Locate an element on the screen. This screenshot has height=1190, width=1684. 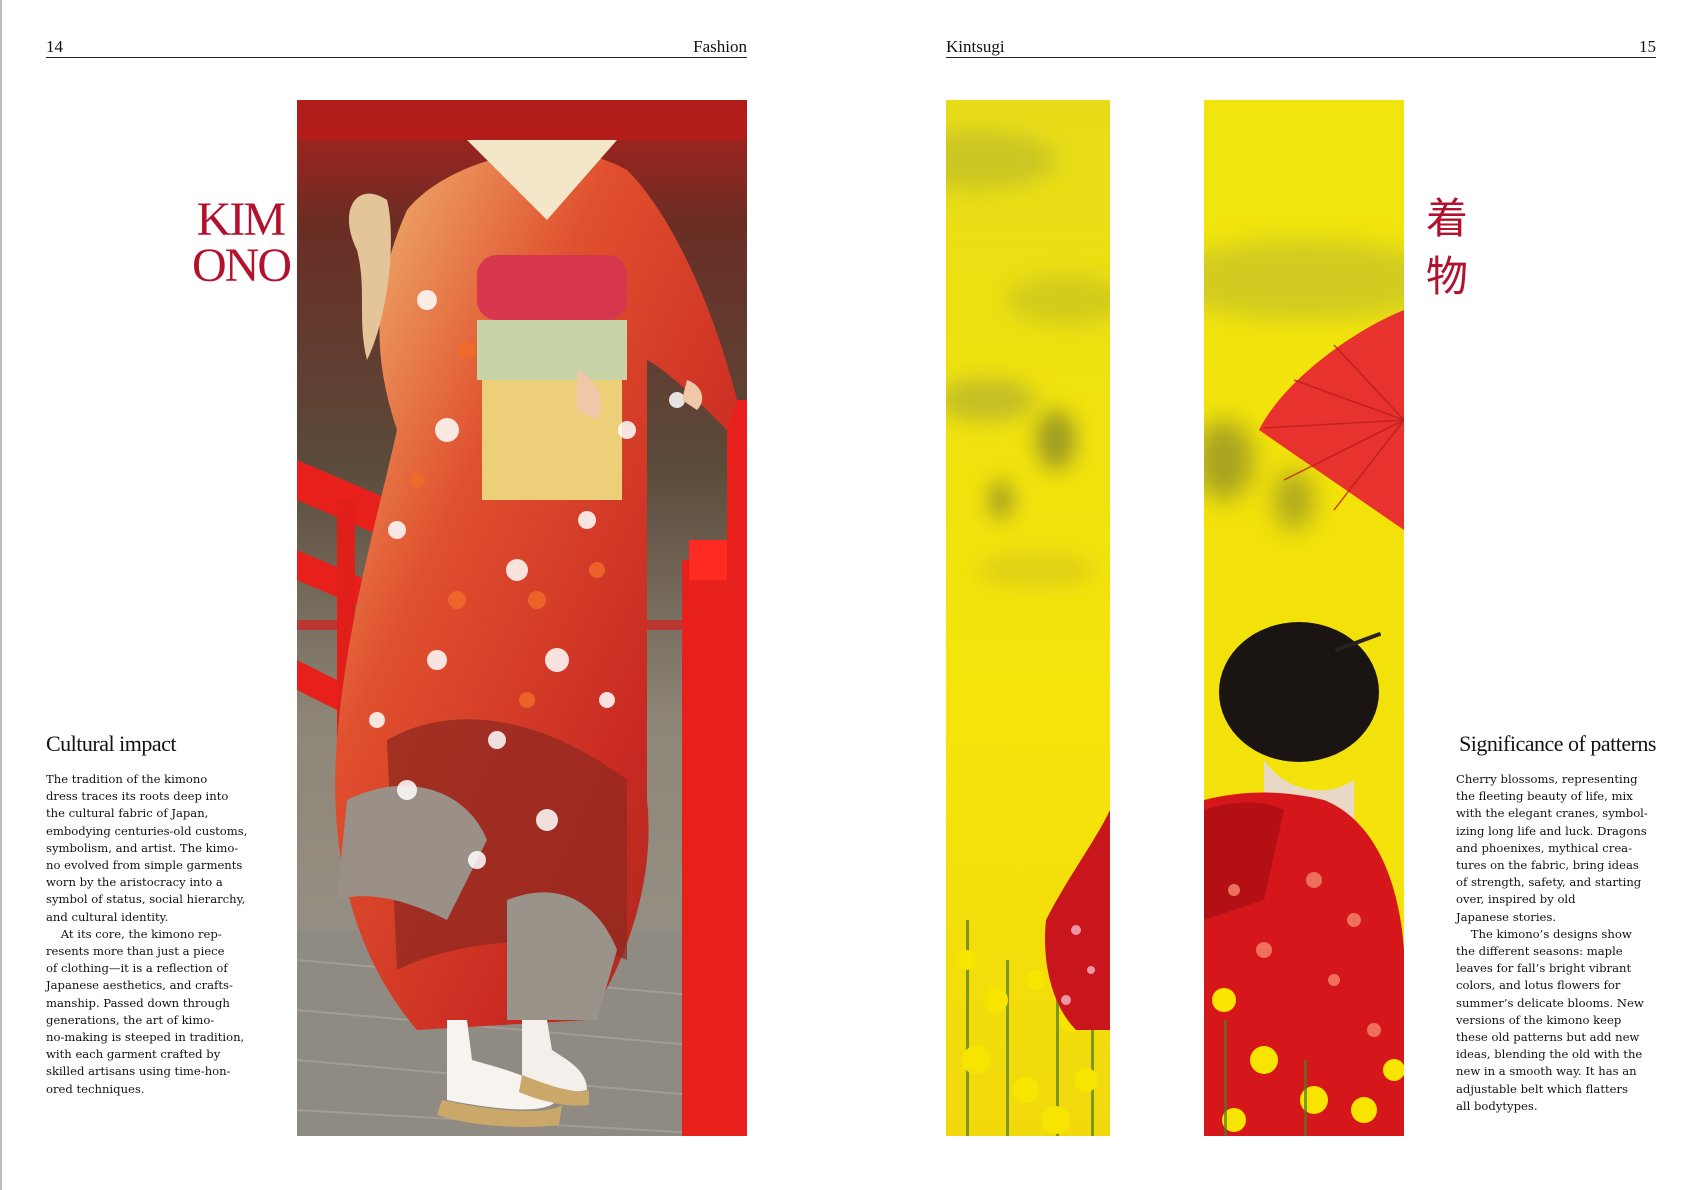
section-label-kintsugi: Kintsugi is located at coordinates (975, 46).